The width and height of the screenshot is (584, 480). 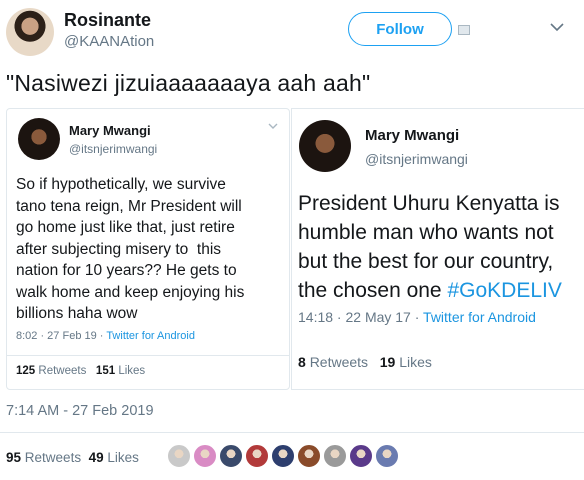 What do you see at coordinates (109, 41) in the screenshot?
I see `author-handle: @KAANAtion` at bounding box center [109, 41].